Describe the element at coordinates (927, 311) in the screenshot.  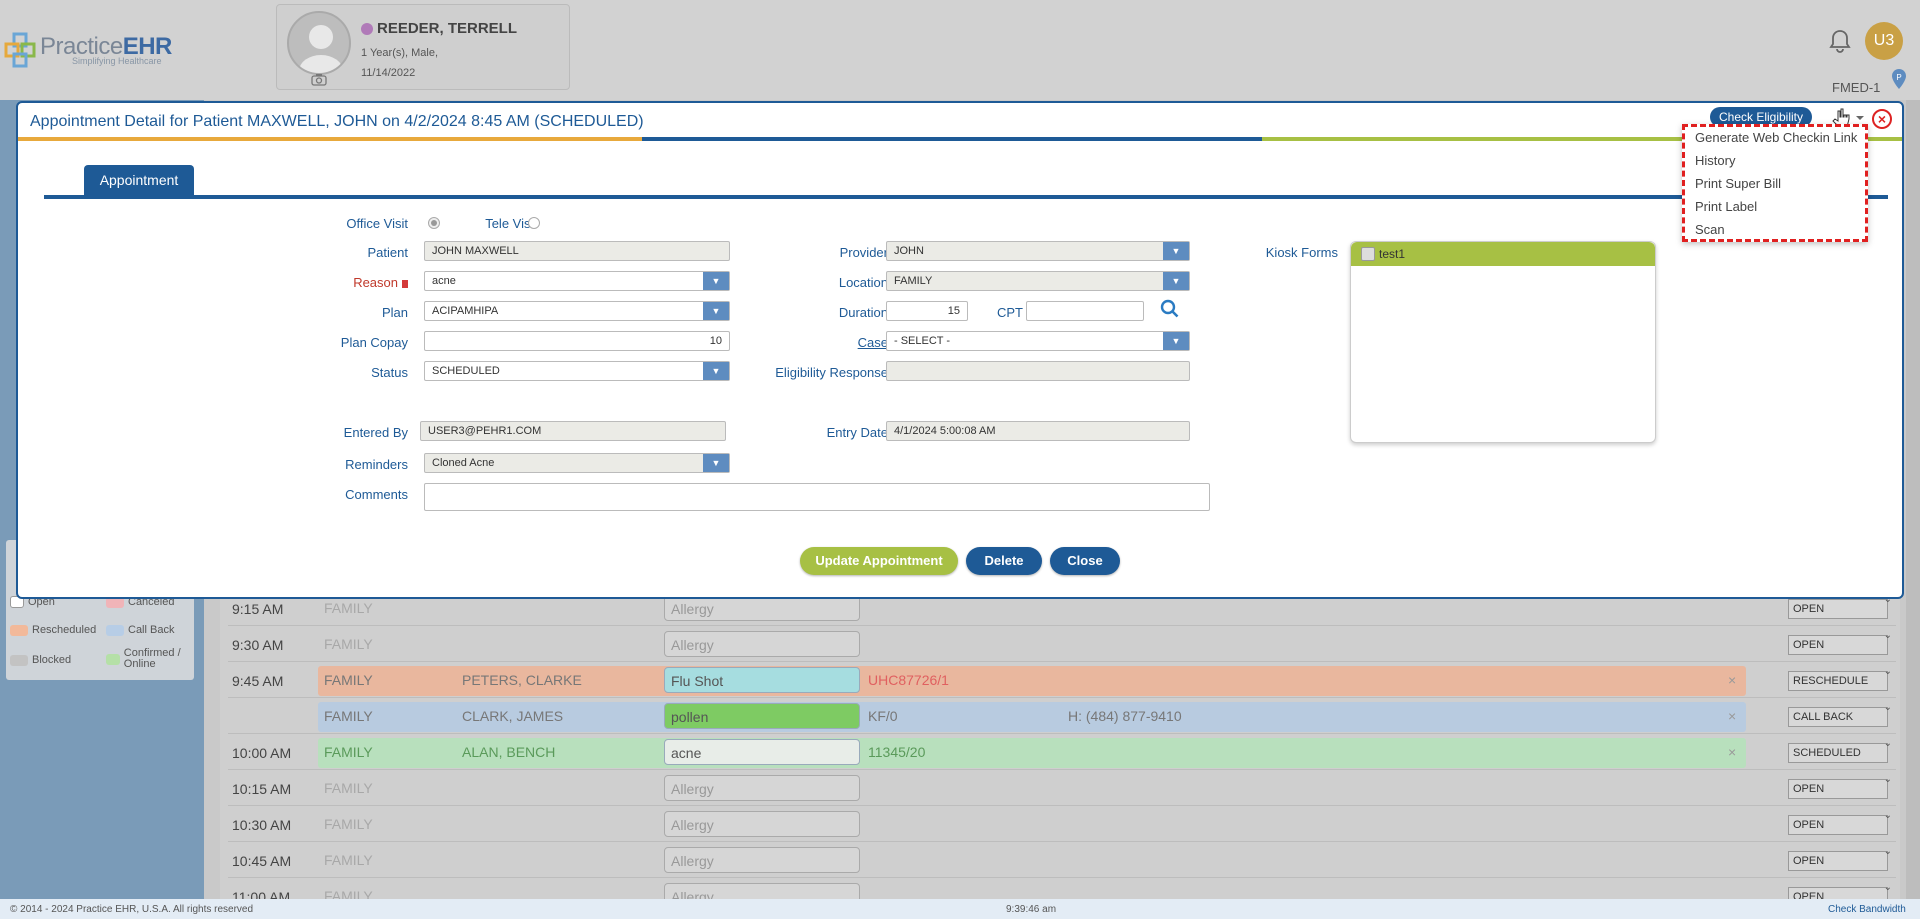
I see `duration-input: 15` at that location.